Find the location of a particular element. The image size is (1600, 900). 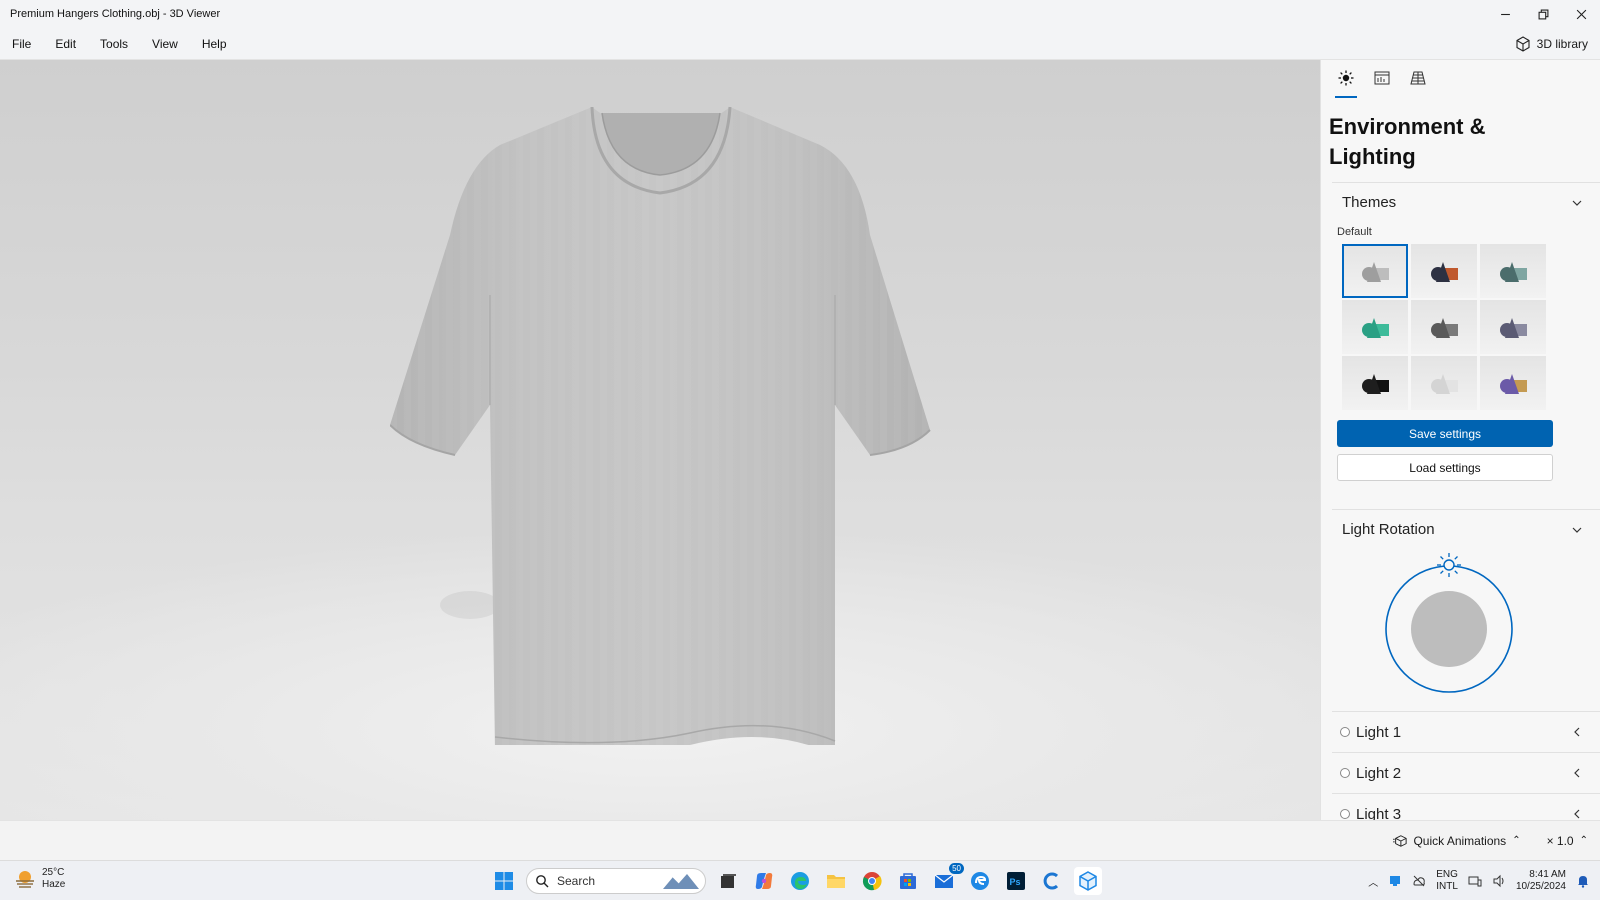

tab-grid is located at coordinates (1418, 84).